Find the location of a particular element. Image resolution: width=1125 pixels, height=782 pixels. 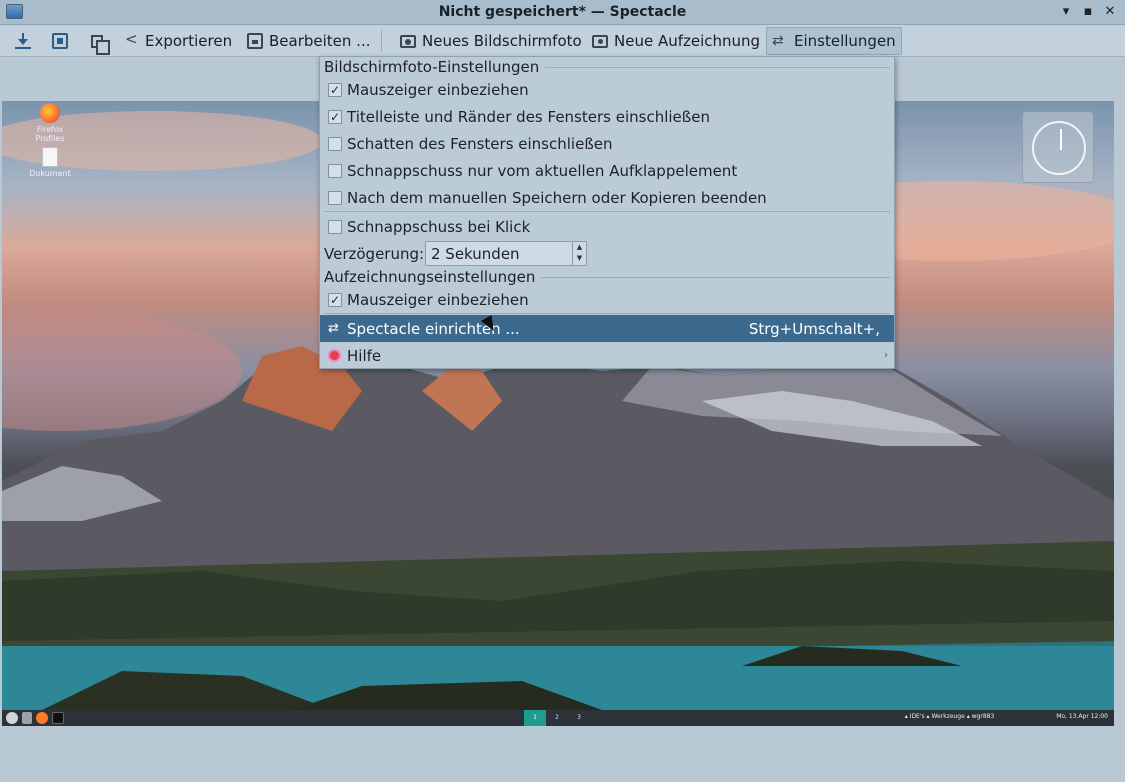

download-icon is located at coordinates (23, 41).